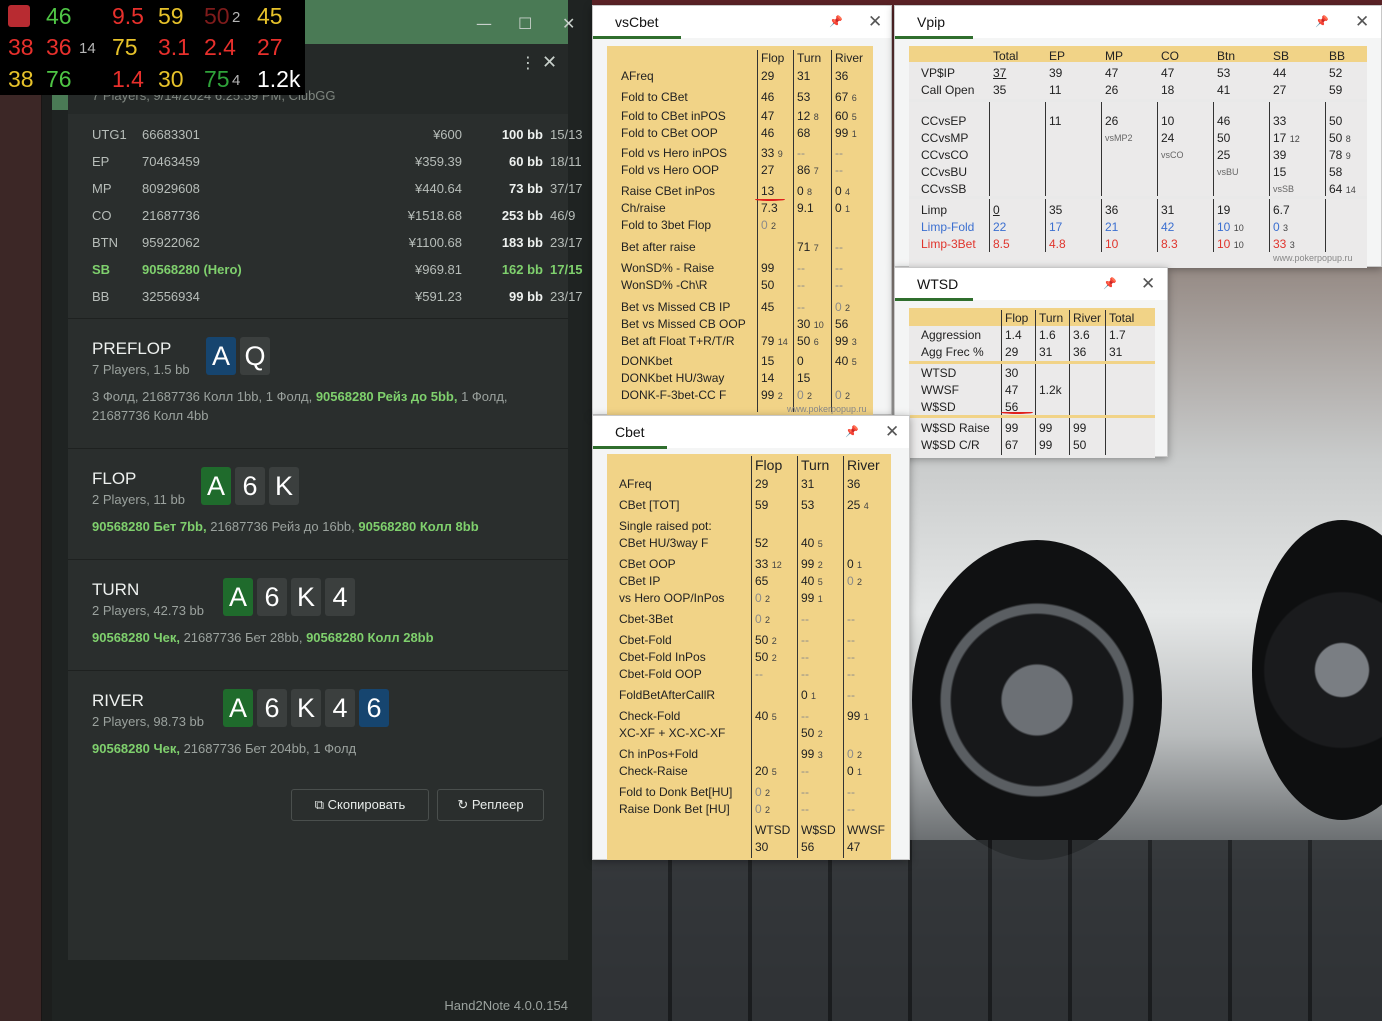 This screenshot has width=1382, height=1021. I want to click on stat-value: 25, so click(1223, 155).